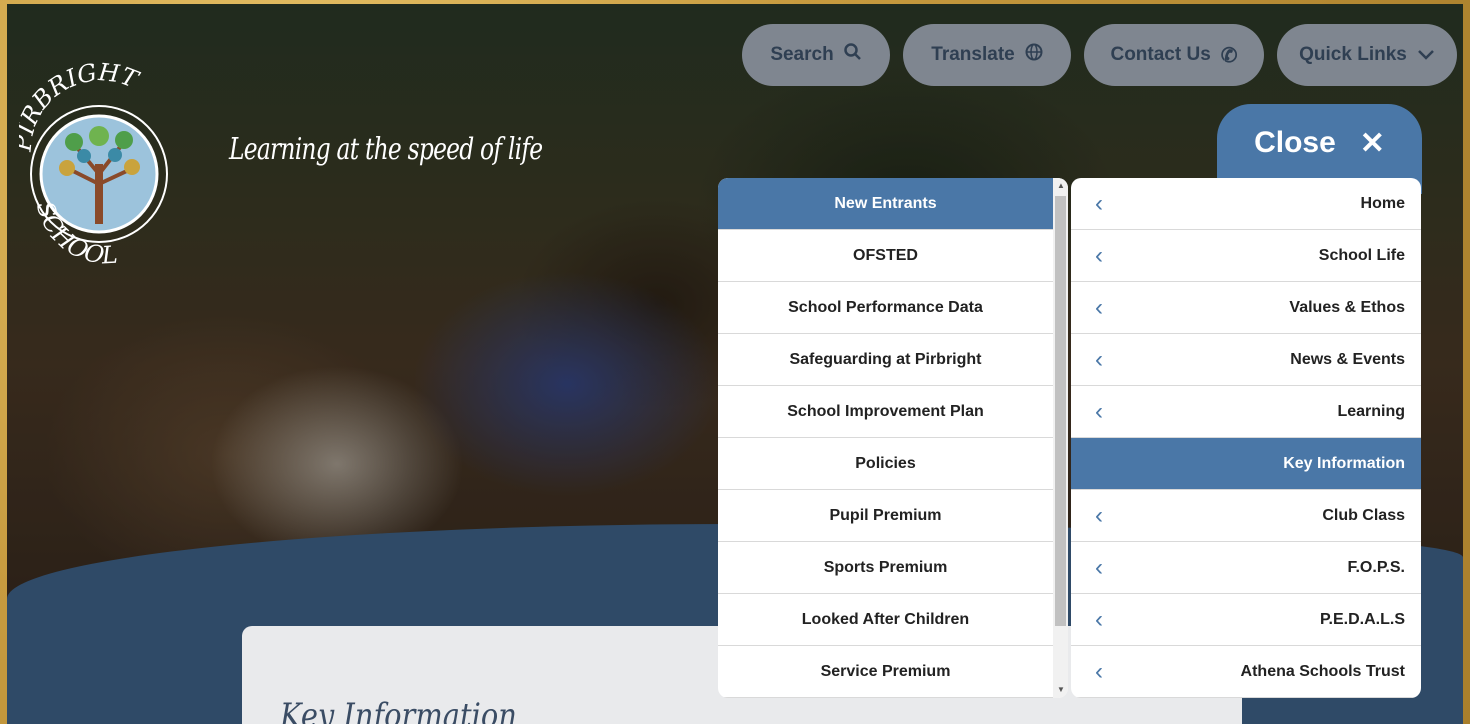 The image size is (1470, 724). What do you see at coordinates (1246, 256) in the screenshot?
I see `menu-item-school-life: ‹ School Life` at bounding box center [1246, 256].